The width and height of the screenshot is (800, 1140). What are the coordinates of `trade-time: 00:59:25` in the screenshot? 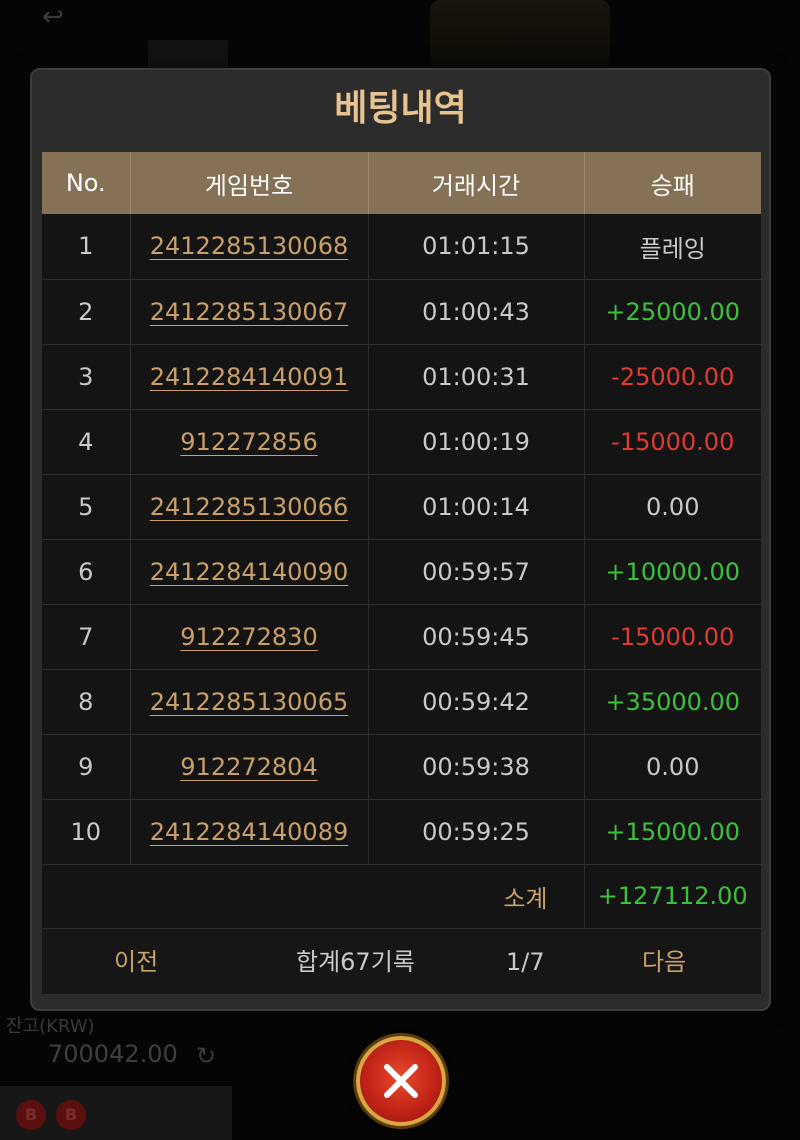 It's located at (476, 832).